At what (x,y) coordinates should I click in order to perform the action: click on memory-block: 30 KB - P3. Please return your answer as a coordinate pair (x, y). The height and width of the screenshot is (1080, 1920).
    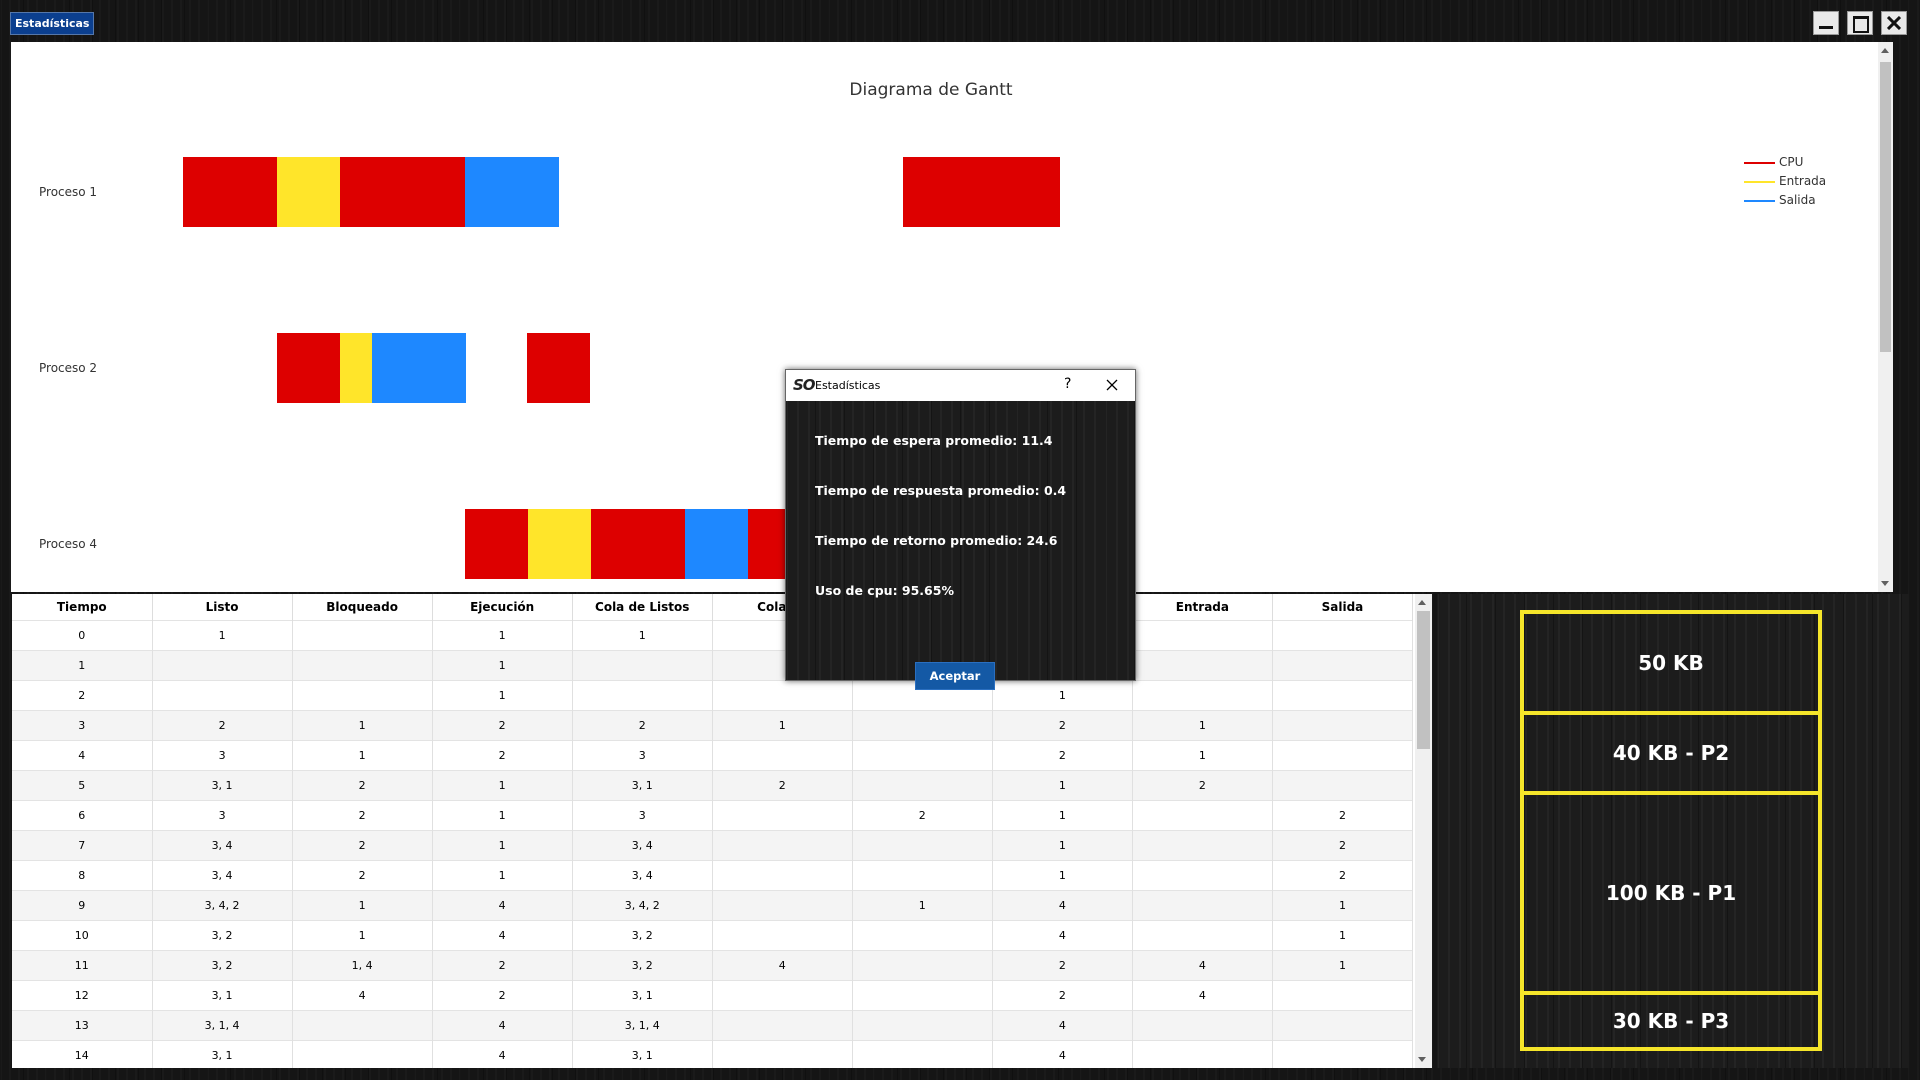
    Looking at the image, I should click on (1671, 1021).